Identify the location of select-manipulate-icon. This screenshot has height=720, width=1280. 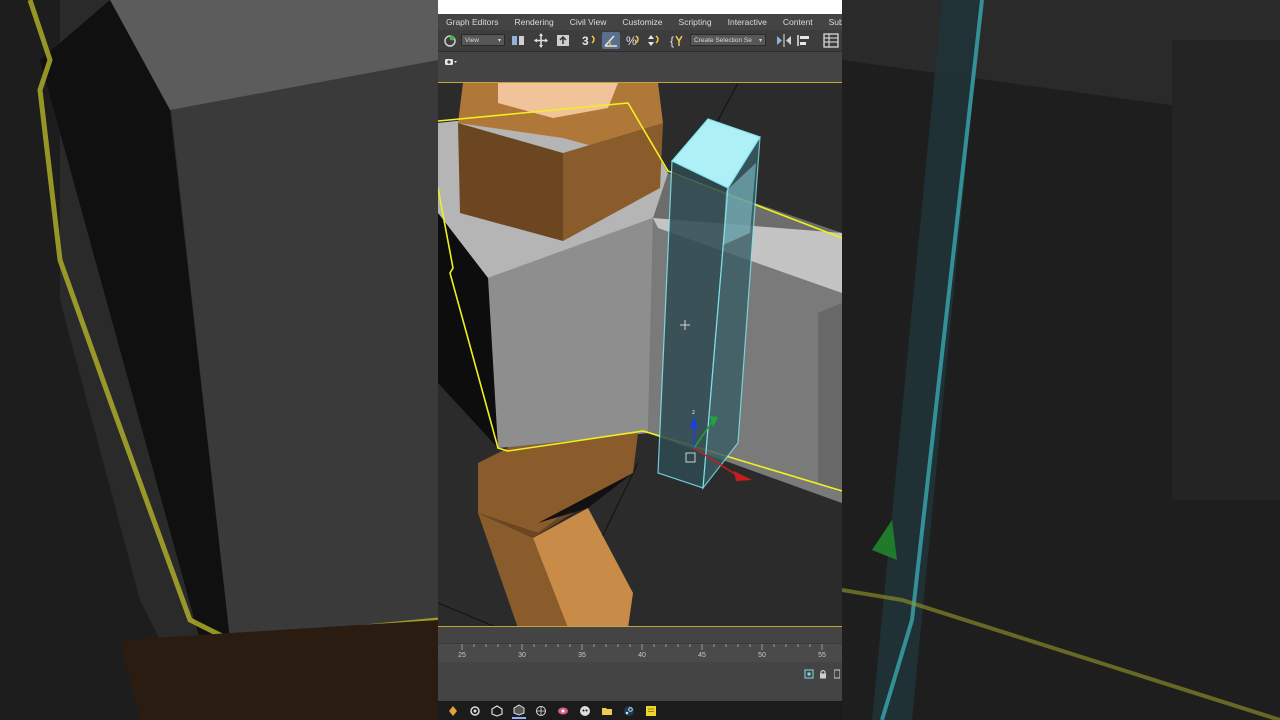
(563, 40).